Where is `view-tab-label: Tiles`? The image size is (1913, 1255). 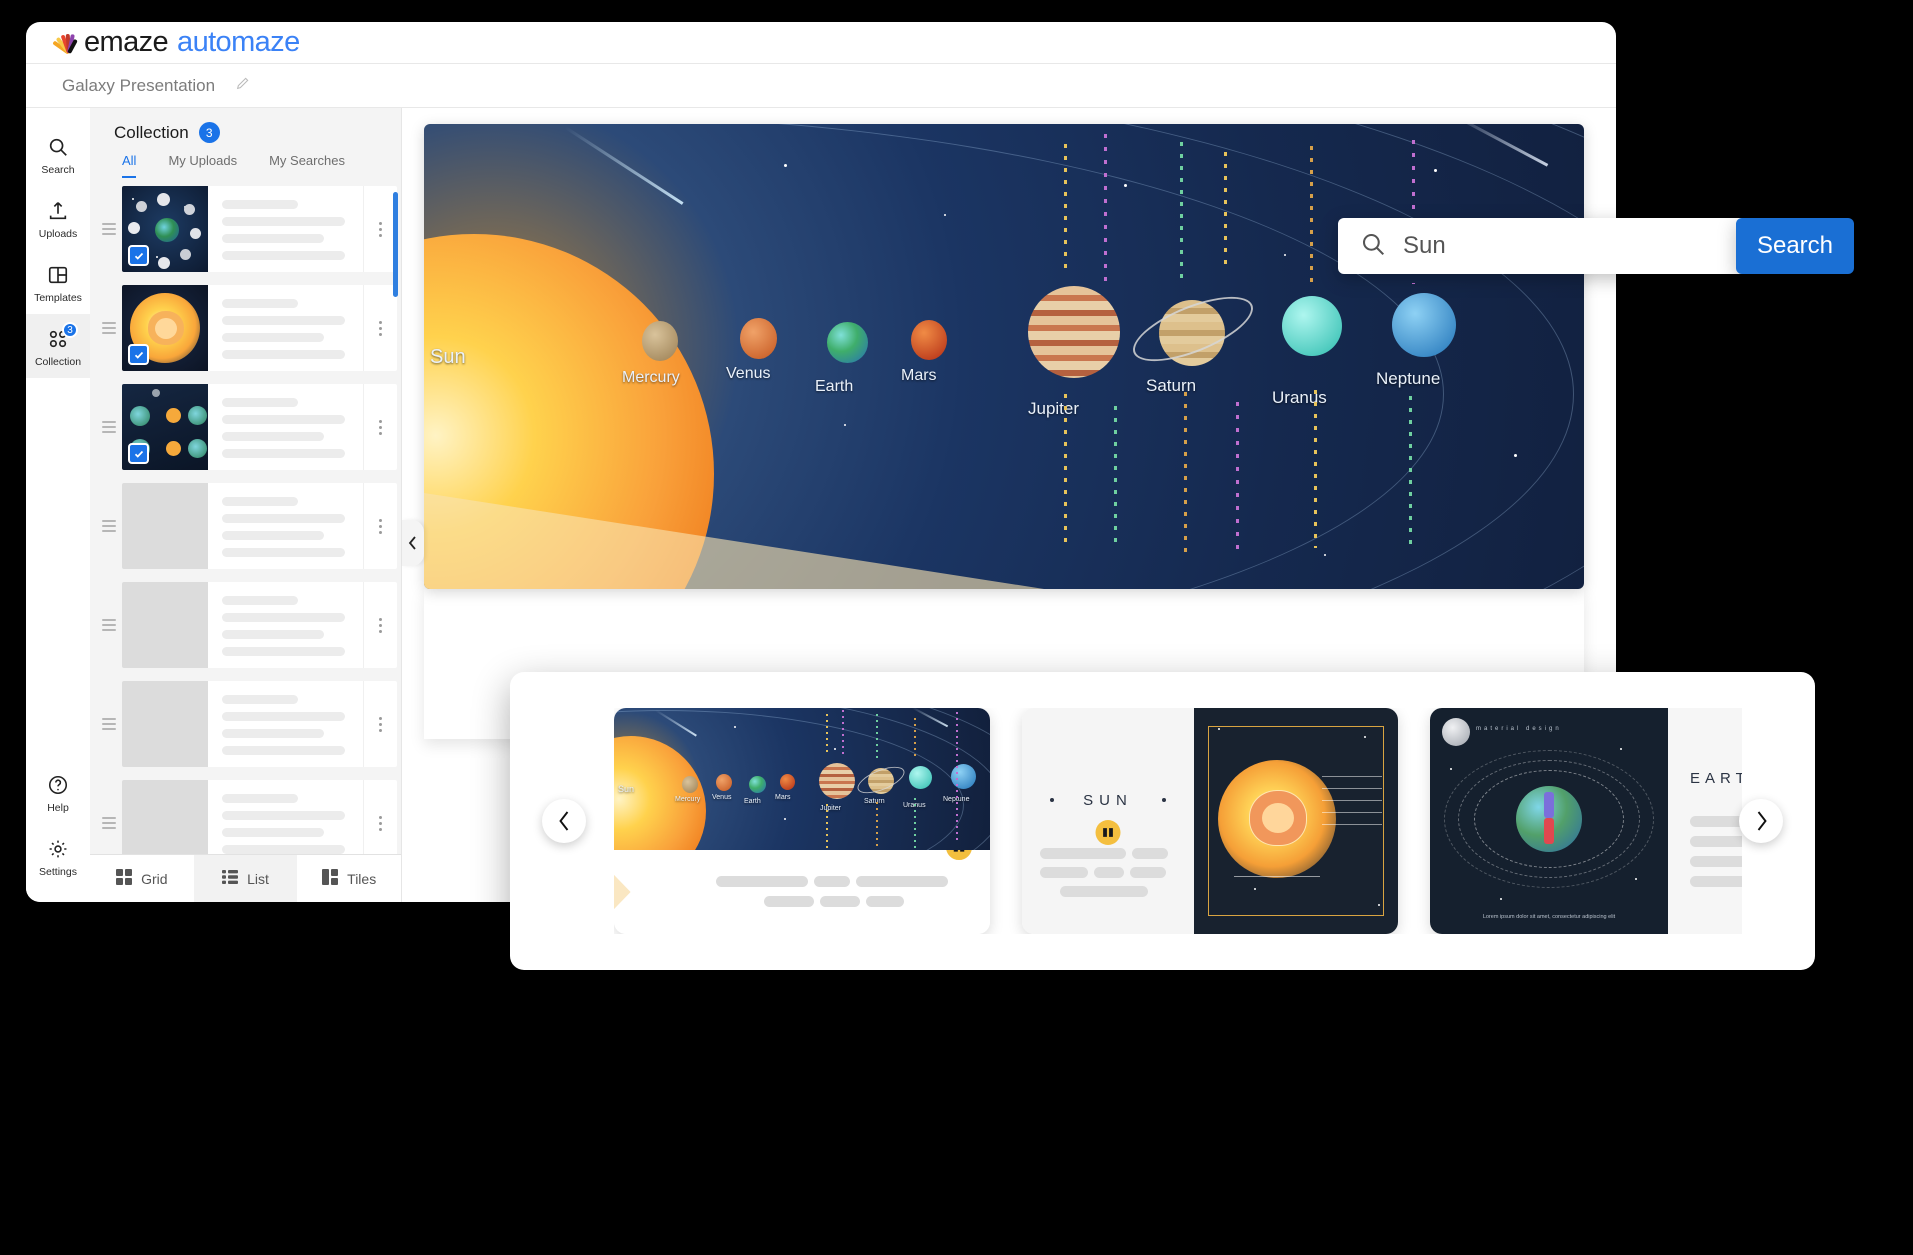
view-tab-label: Tiles is located at coordinates (362, 878).